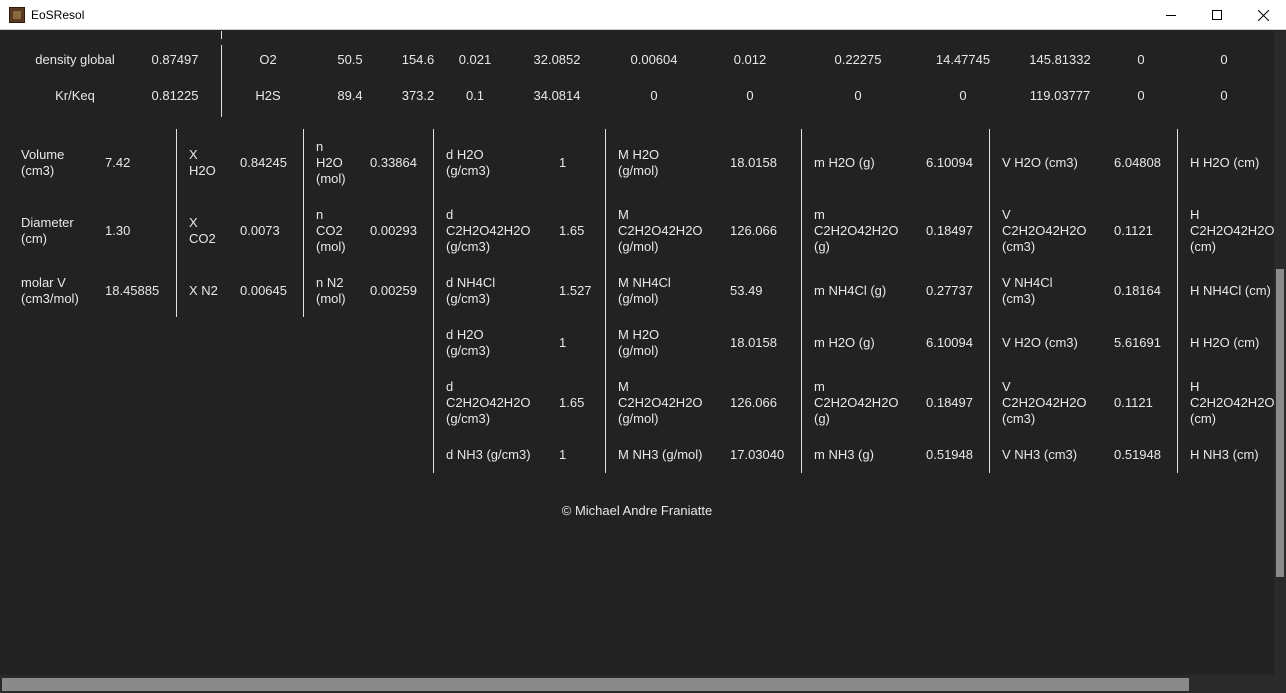  Describe the element at coordinates (202, 230) in the screenshot. I see `mole-fraction-label: X CO2` at that location.